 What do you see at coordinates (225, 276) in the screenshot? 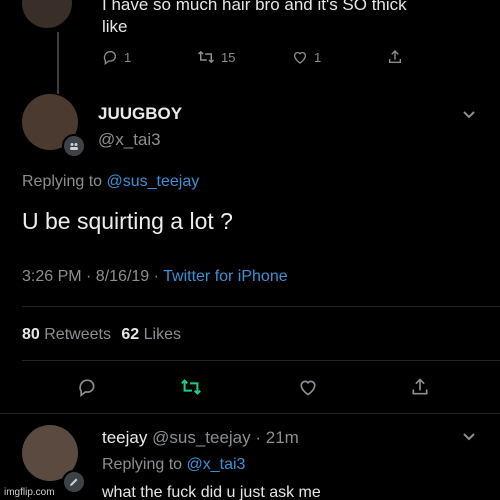
I see `main-source-link: Twitter for iPhone` at bounding box center [225, 276].